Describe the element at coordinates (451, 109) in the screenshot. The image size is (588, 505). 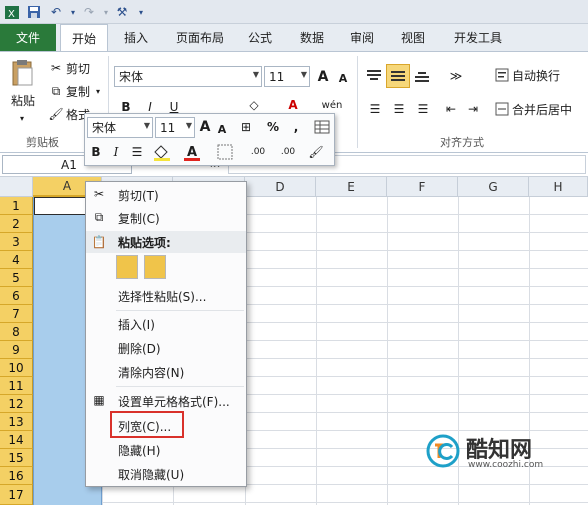
I see `decrease-indent-icon: ⇤` at that location.